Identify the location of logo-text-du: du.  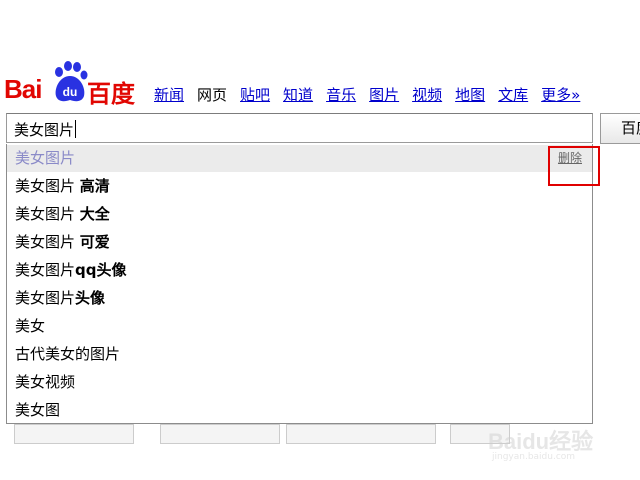
(70, 92).